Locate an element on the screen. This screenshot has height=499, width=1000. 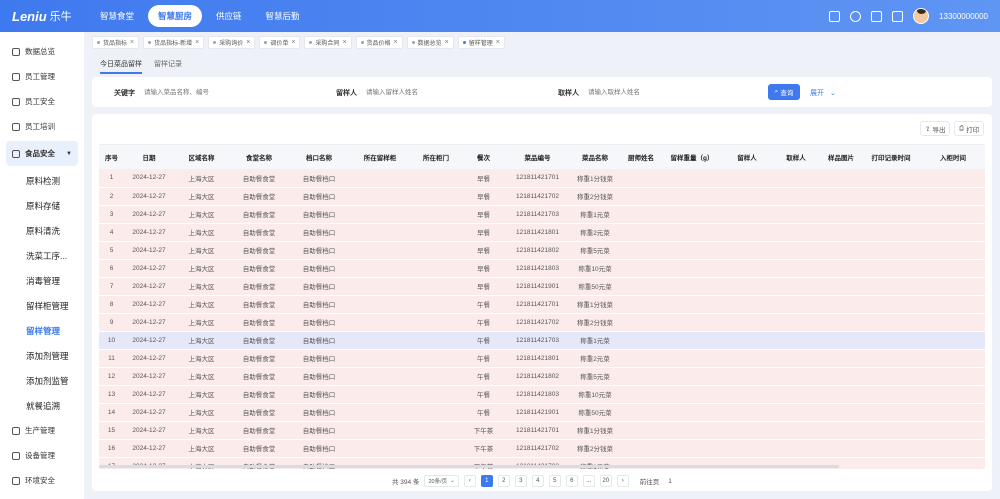
print-button: ⎙ 打印 is located at coordinates (969, 128).